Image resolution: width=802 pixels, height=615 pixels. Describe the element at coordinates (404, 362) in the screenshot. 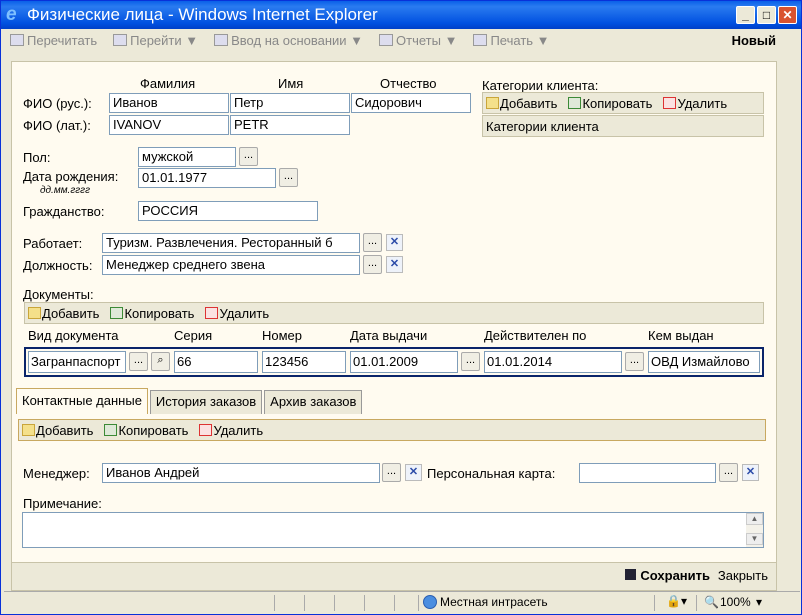

I see `issue-date-cell: 01.01.2009` at that location.